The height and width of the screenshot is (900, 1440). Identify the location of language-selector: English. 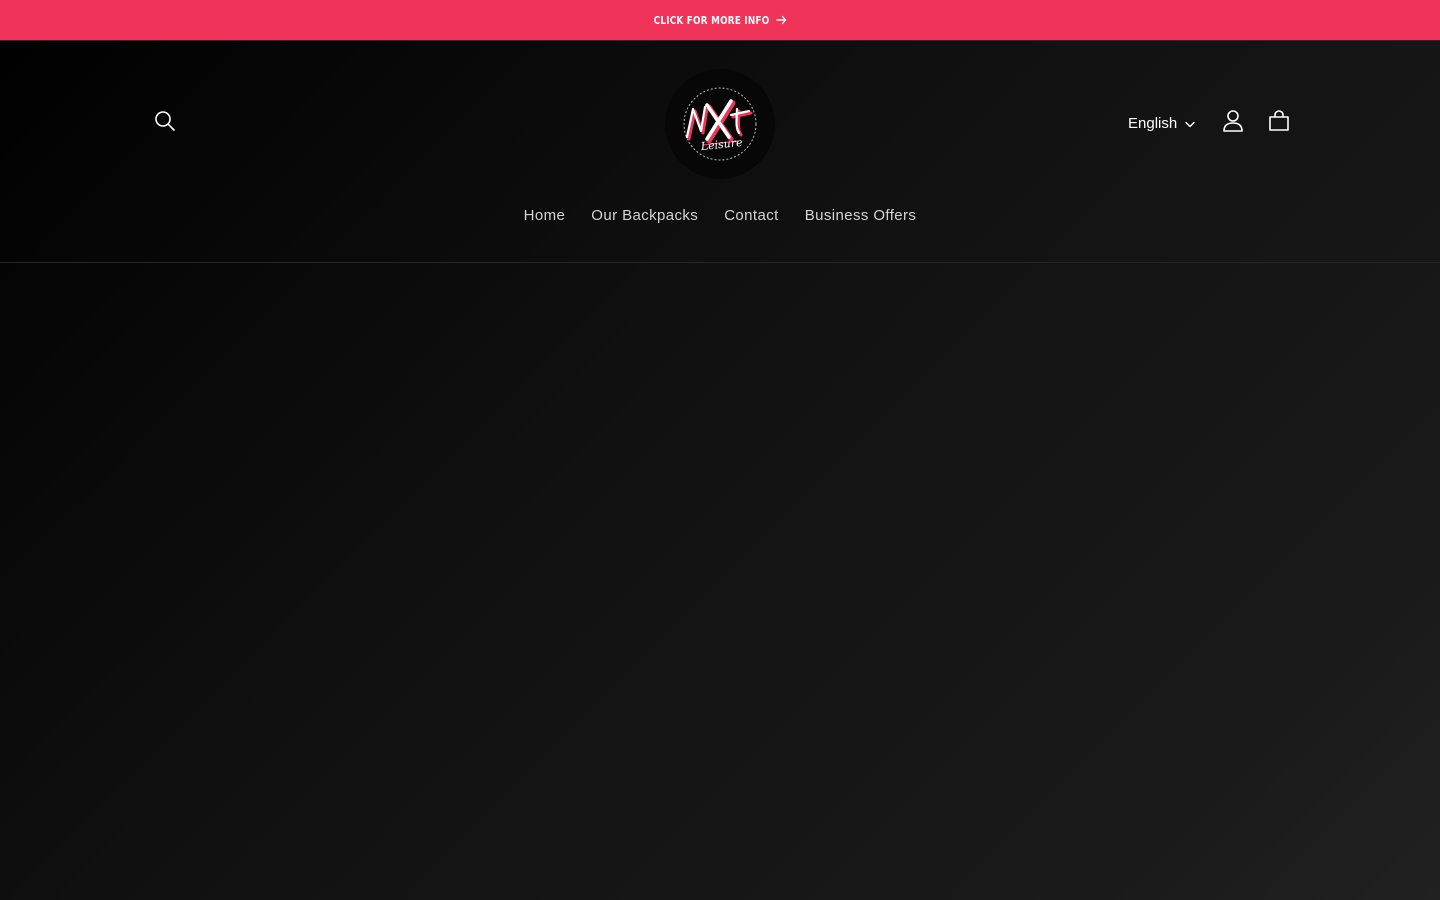
(1161, 123).